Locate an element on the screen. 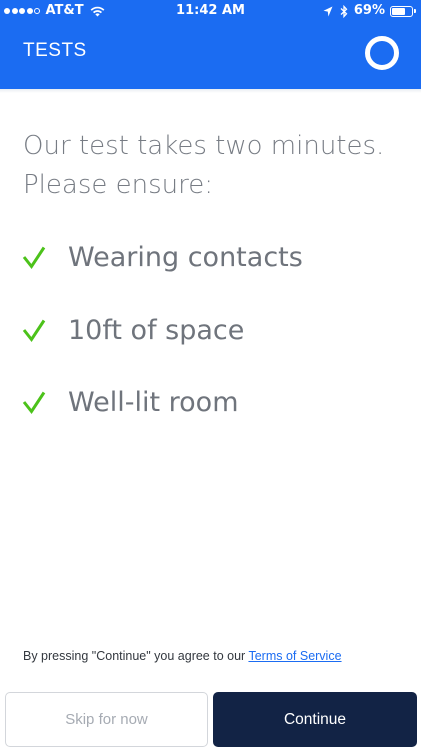 This screenshot has width=421, height=750. battery-cap is located at coordinates (415, 11).